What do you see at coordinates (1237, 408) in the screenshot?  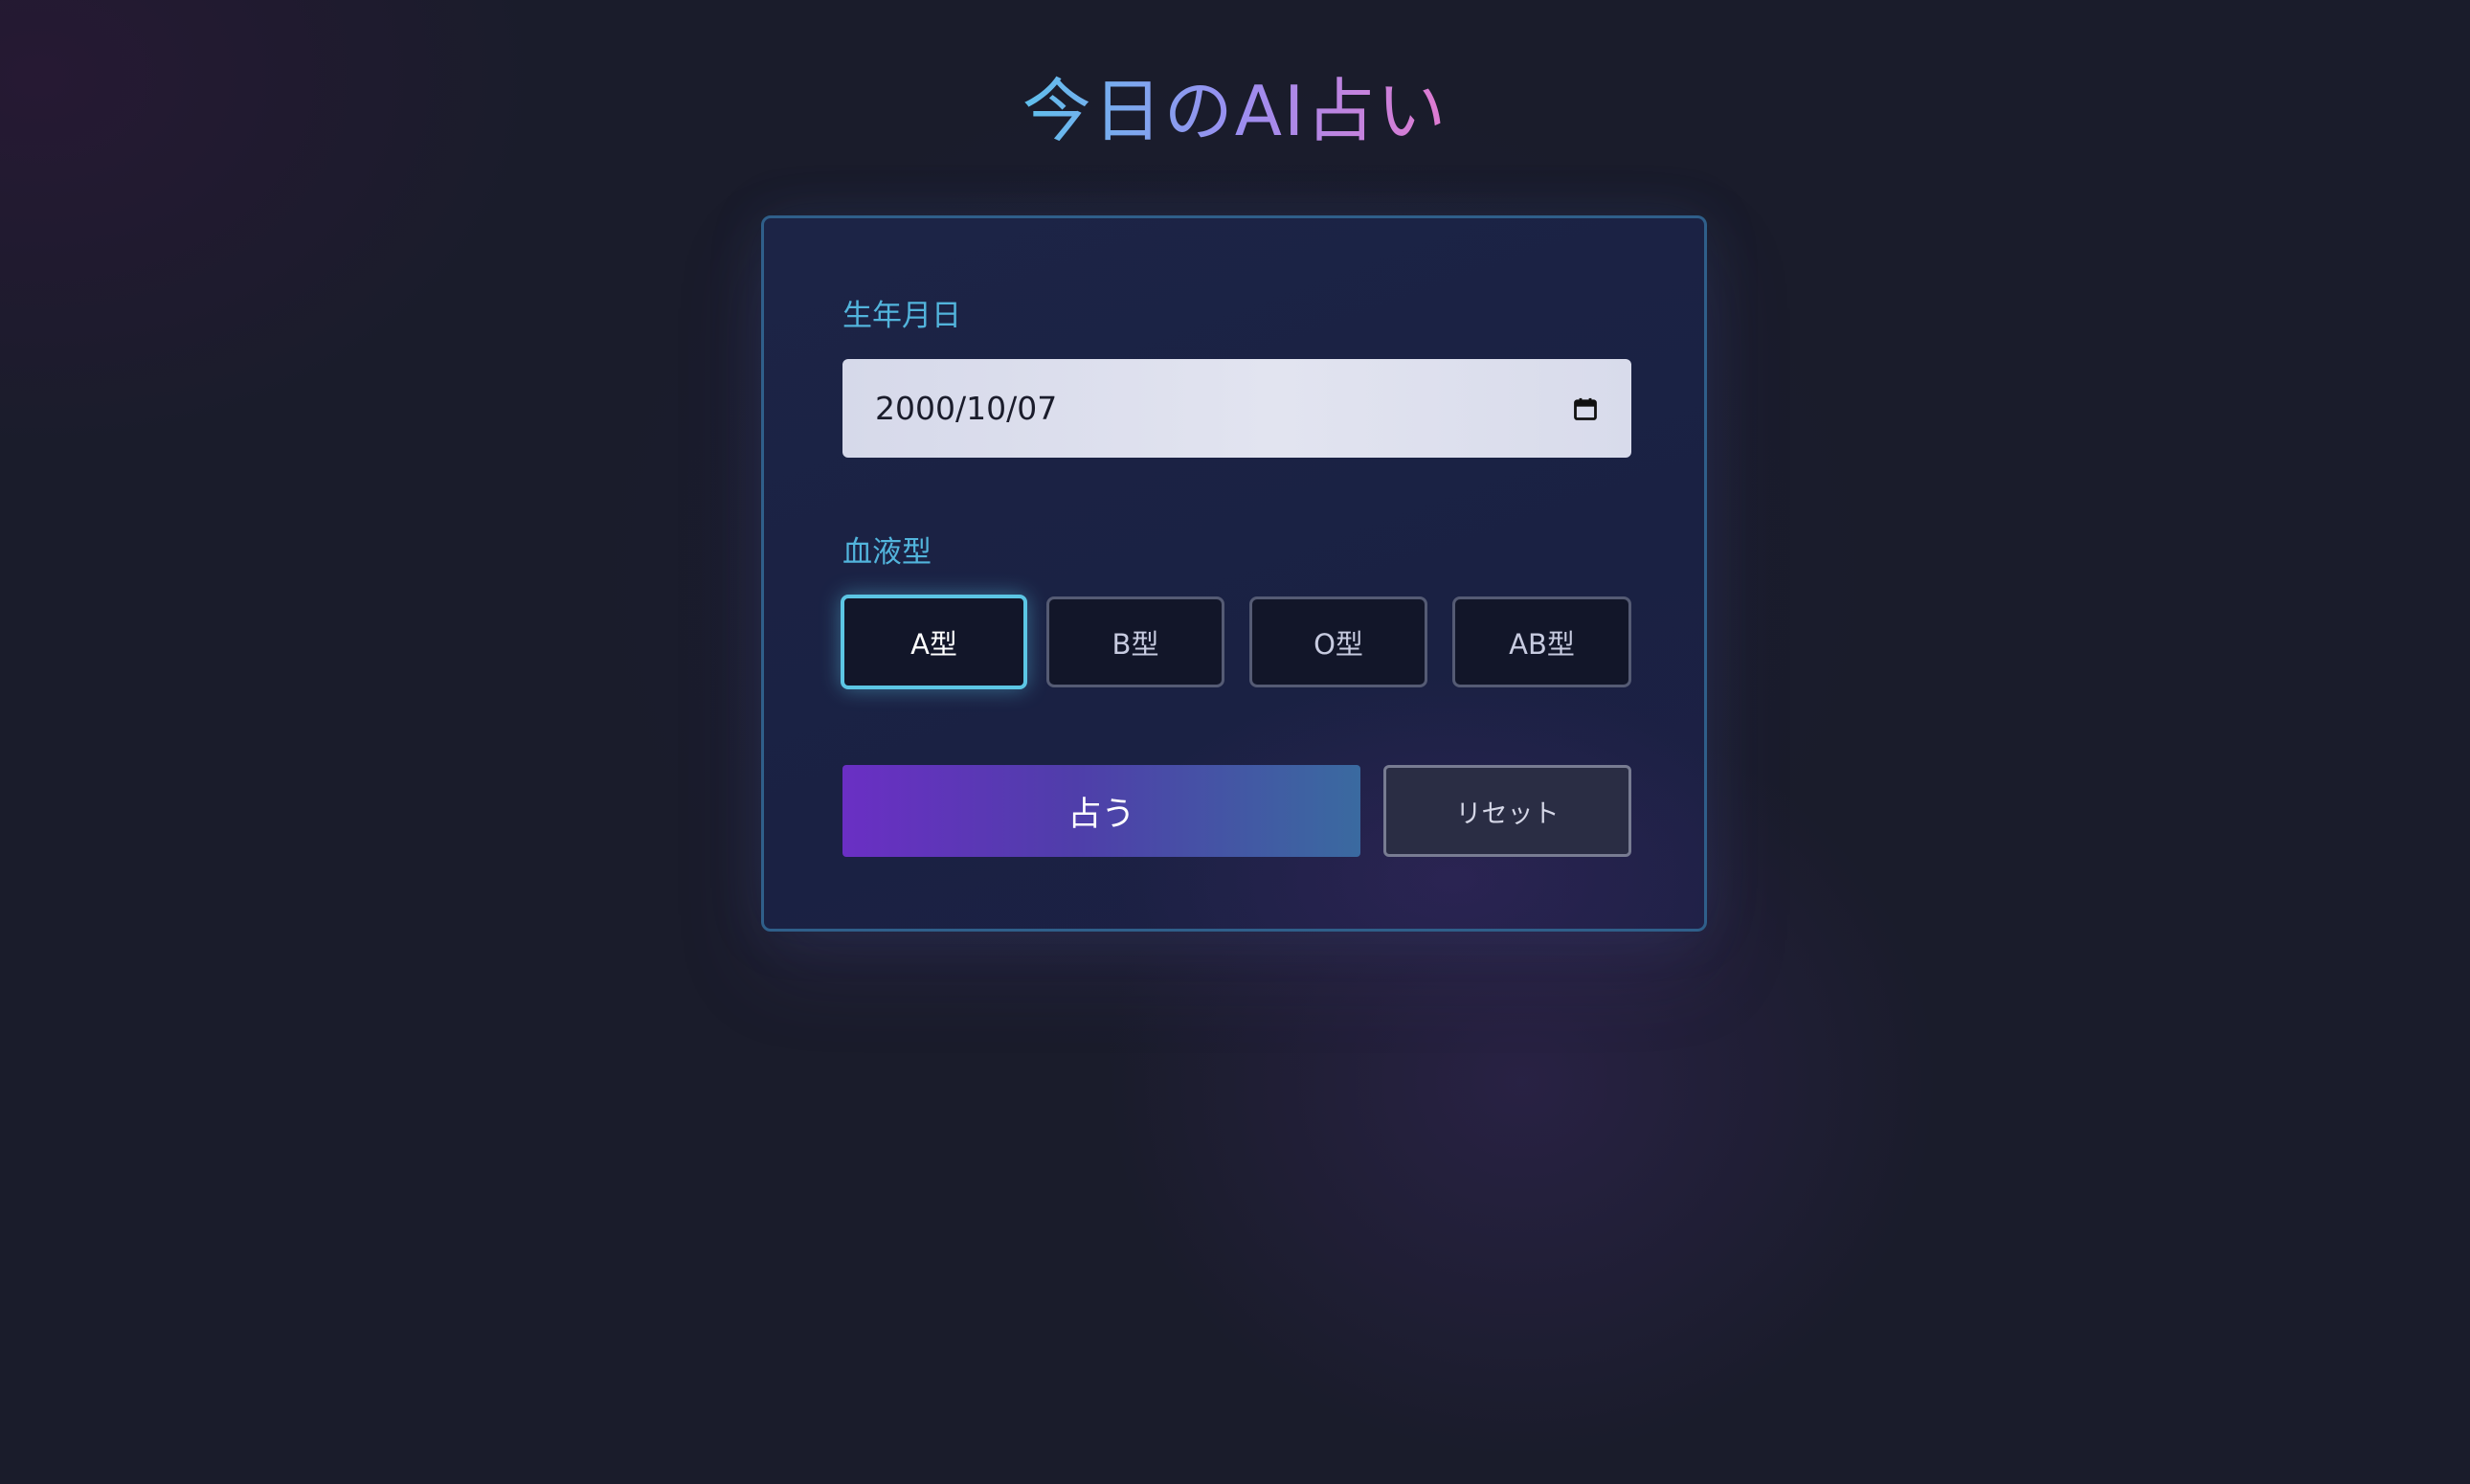 I see `birthdate-input: 2000/10/07` at bounding box center [1237, 408].